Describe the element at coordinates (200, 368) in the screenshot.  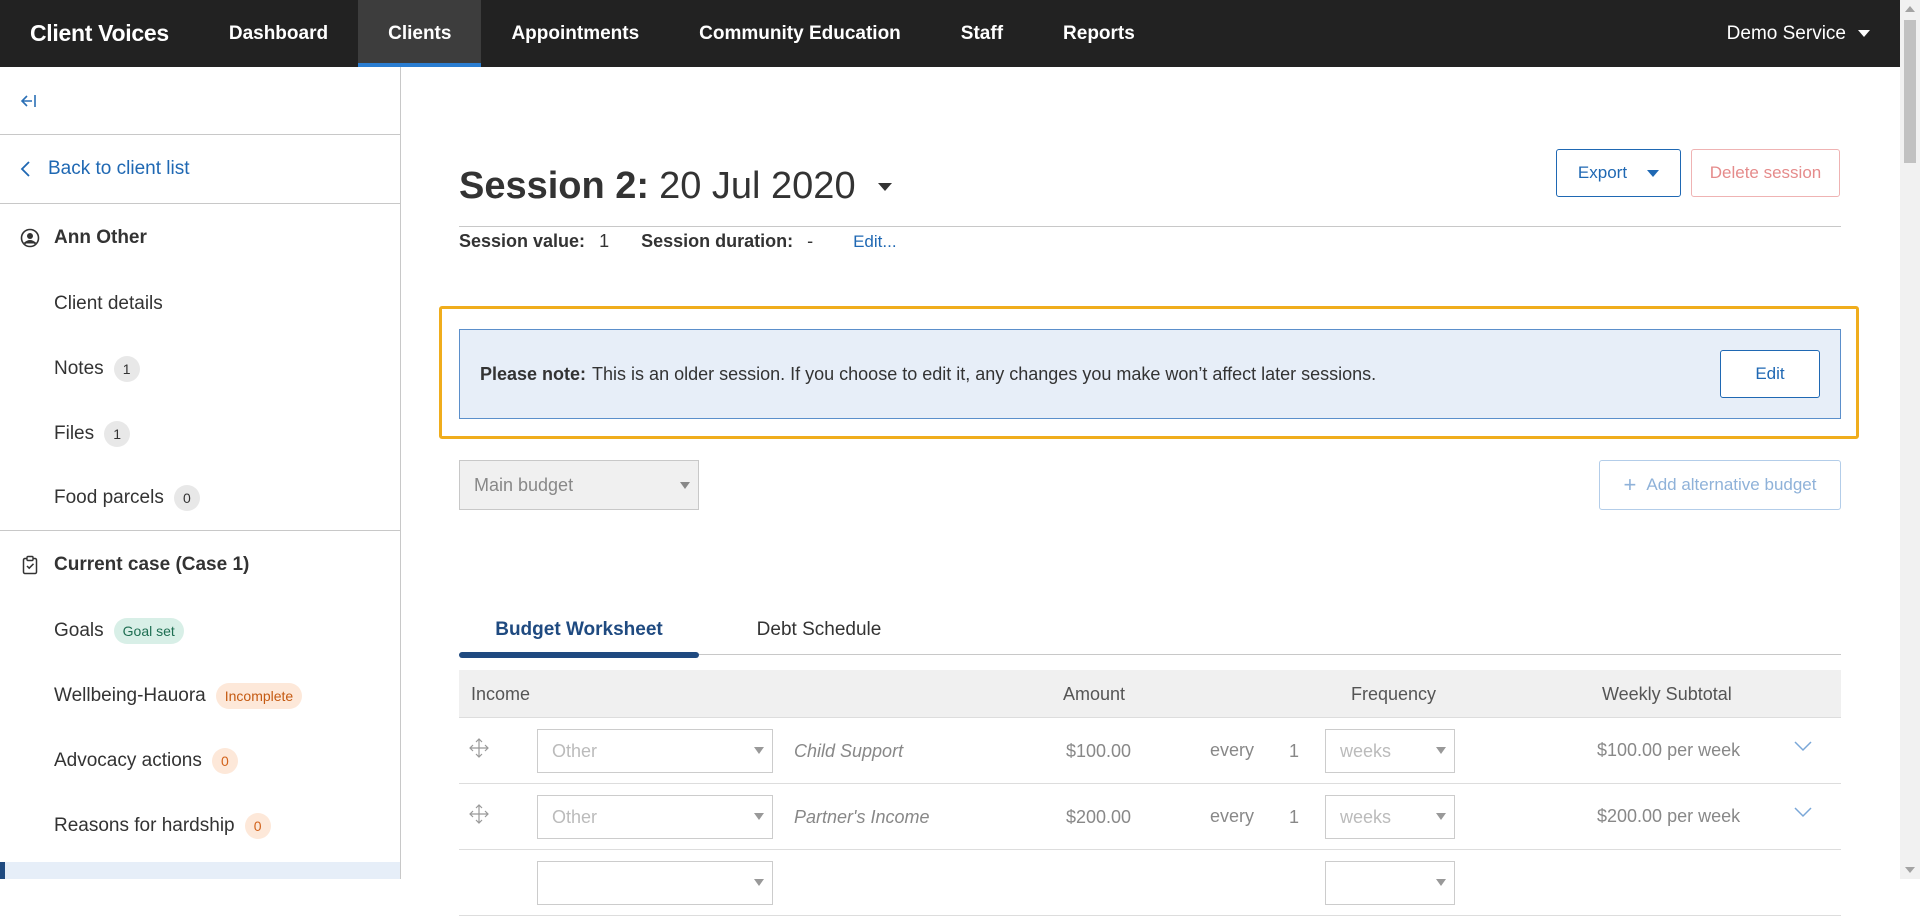
I see `sidebar-item-notes: Notes 1` at that location.